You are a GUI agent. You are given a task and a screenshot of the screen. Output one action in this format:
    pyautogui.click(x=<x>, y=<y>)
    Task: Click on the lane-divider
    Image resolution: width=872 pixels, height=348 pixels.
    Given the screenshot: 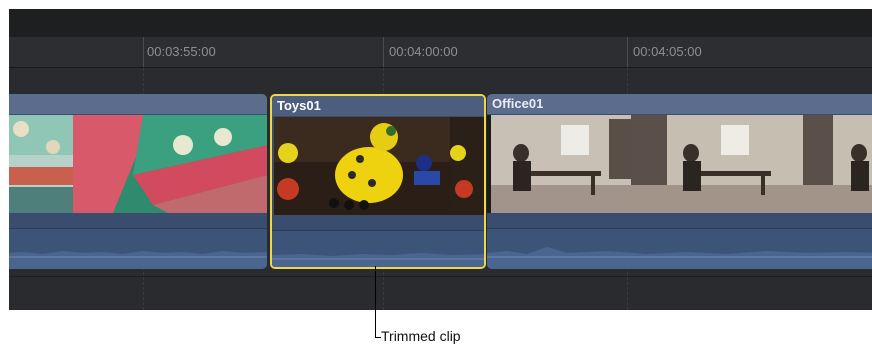 What is the action you would take?
    pyautogui.click(x=440, y=276)
    